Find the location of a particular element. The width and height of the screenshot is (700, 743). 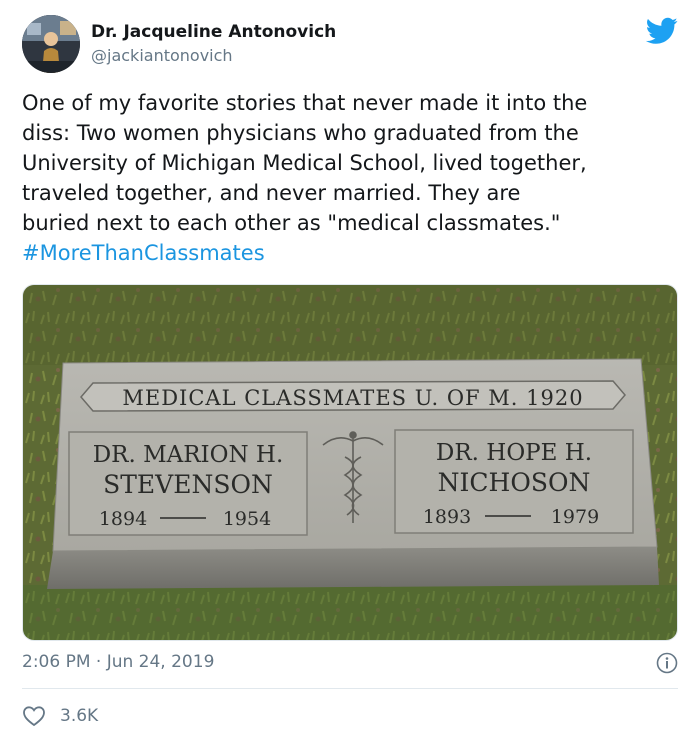

tweet-timestamp: 2:06 PM · Jun 24, 2019 is located at coordinates (118, 662).